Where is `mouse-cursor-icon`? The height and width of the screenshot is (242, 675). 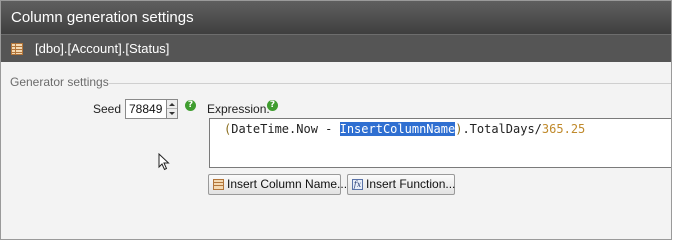
mouse-cursor-icon is located at coordinates (164, 162).